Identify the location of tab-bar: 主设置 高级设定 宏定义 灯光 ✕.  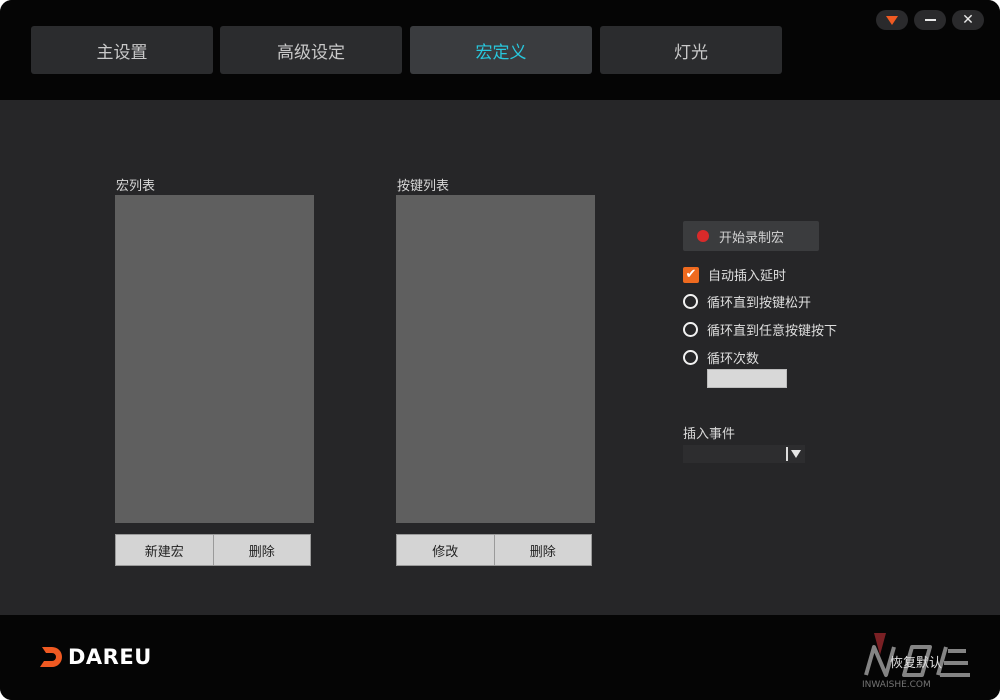
(500, 50).